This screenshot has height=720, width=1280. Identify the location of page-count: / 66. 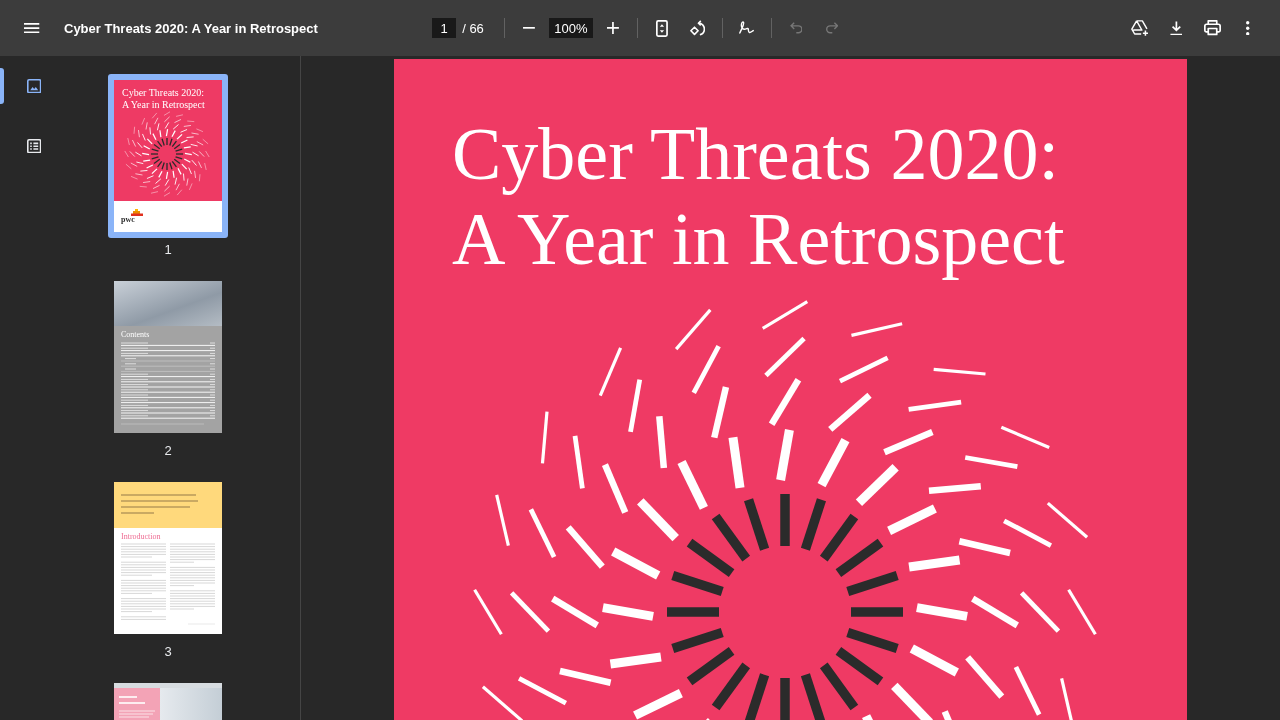
(473, 28).